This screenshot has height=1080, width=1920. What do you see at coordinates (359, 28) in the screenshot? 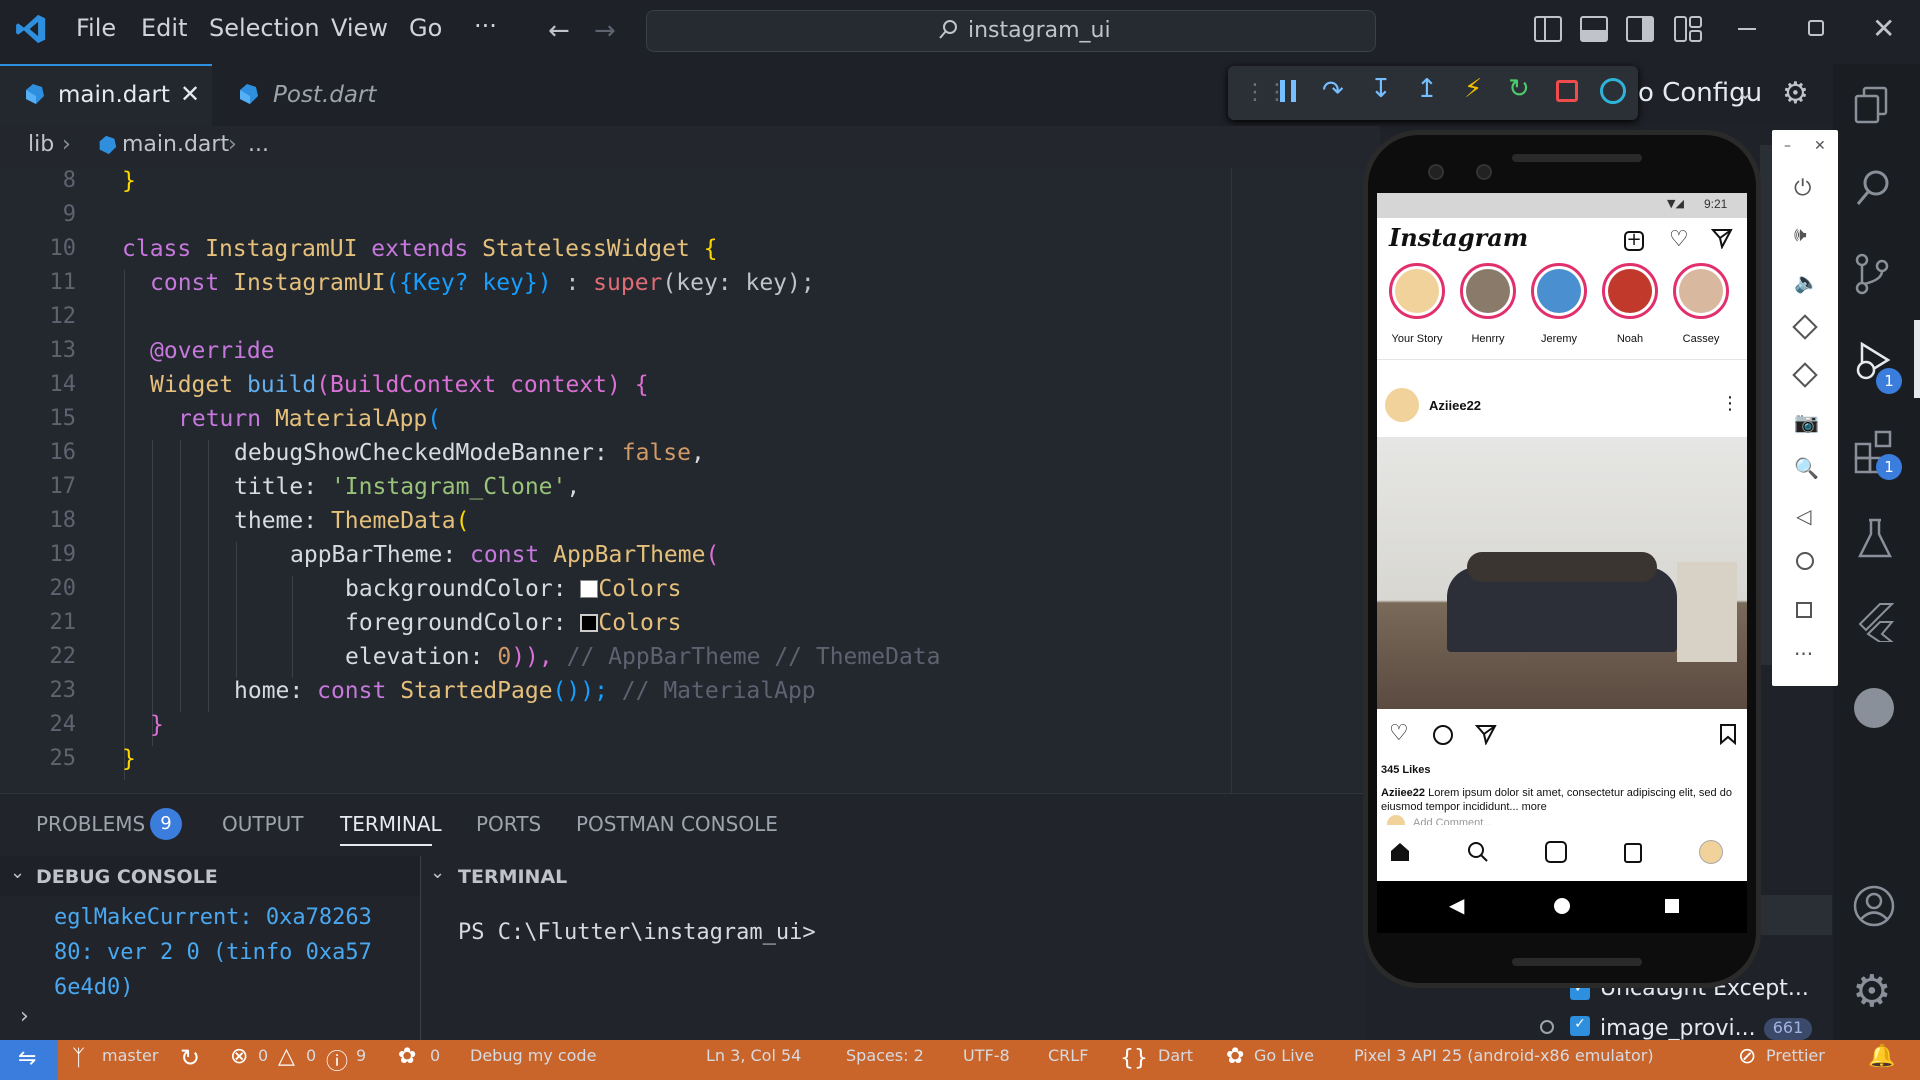
I see `menu-view: View` at bounding box center [359, 28].